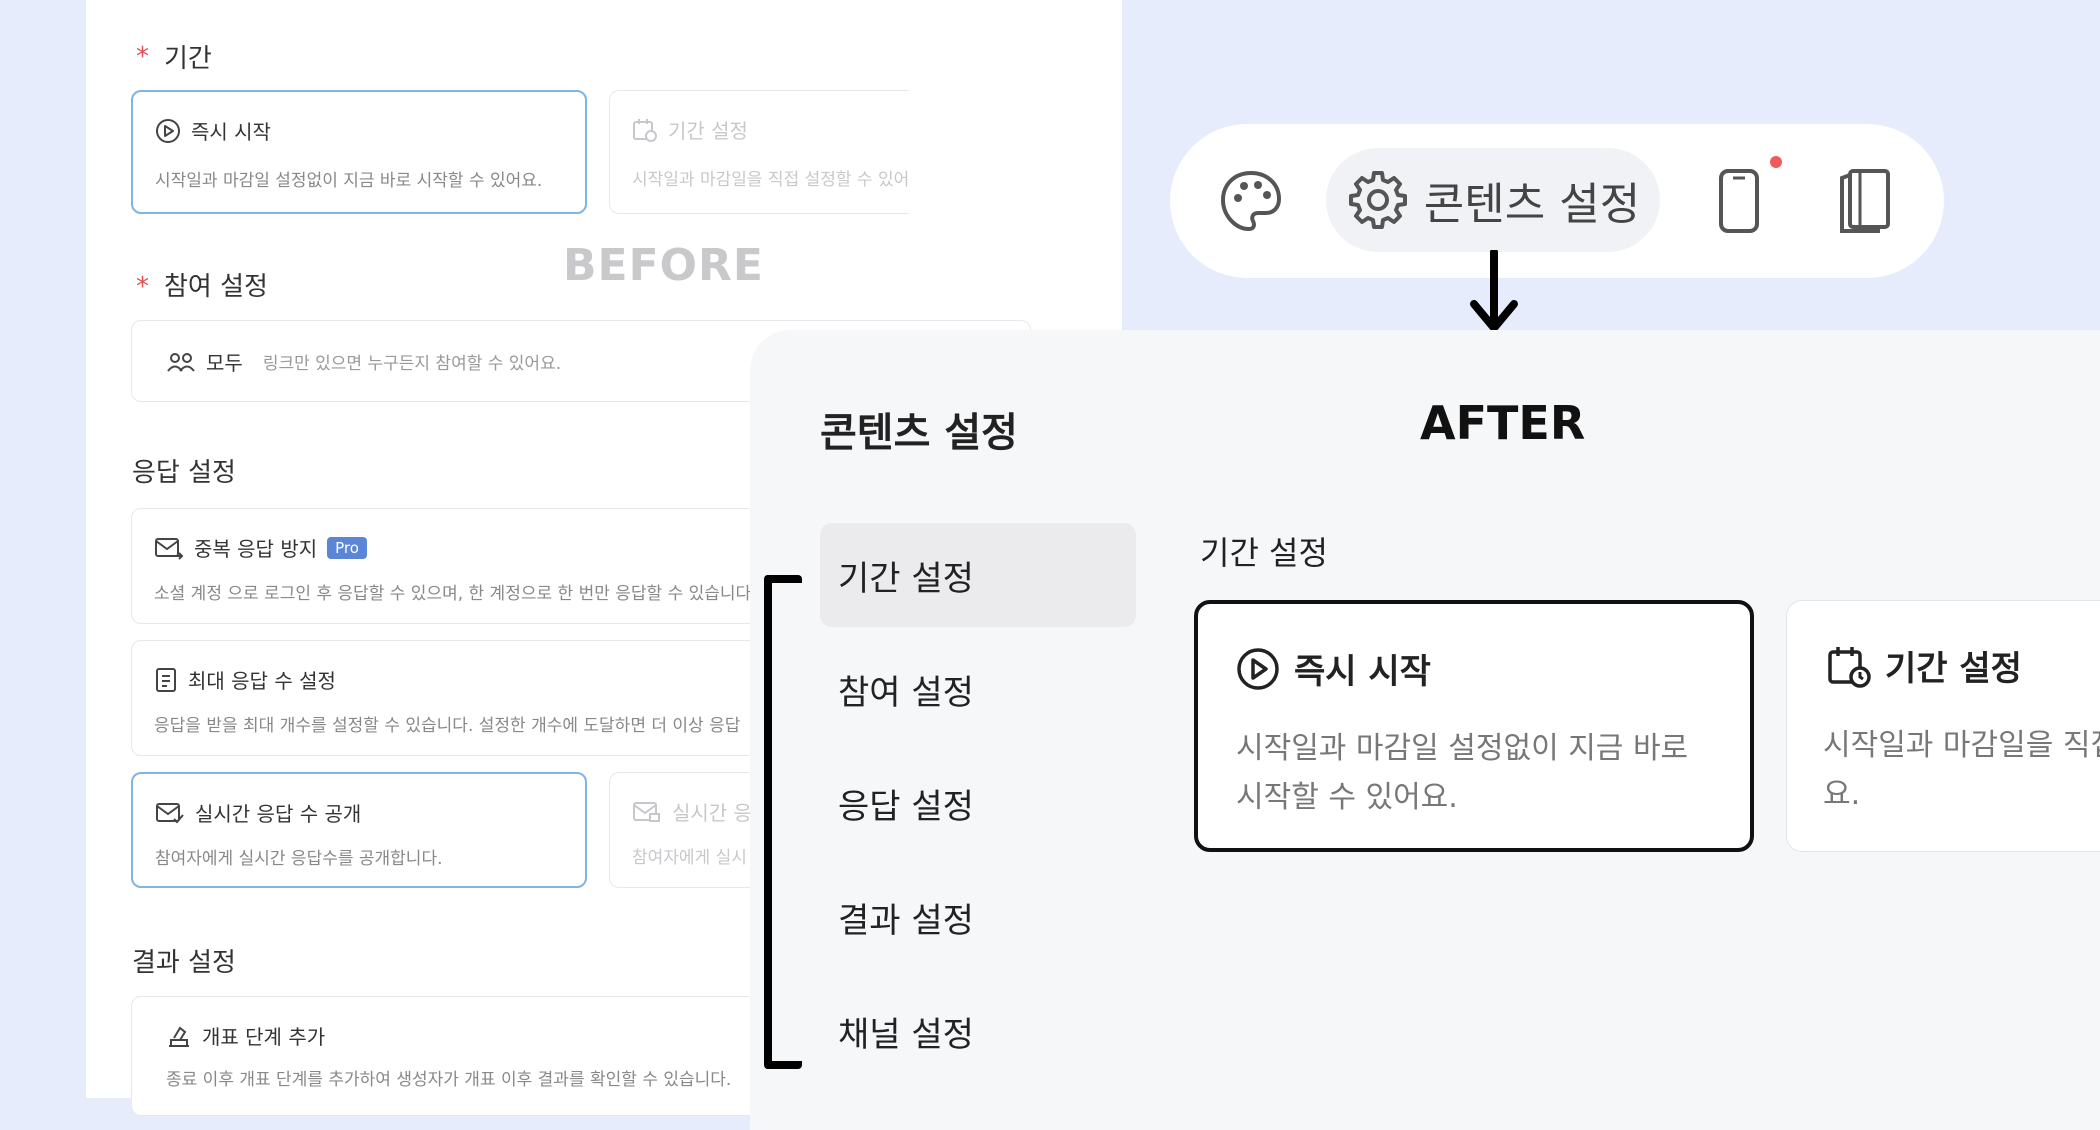 The width and height of the screenshot is (2100, 1130). I want to click on mobile-preview-button, so click(1739, 201).